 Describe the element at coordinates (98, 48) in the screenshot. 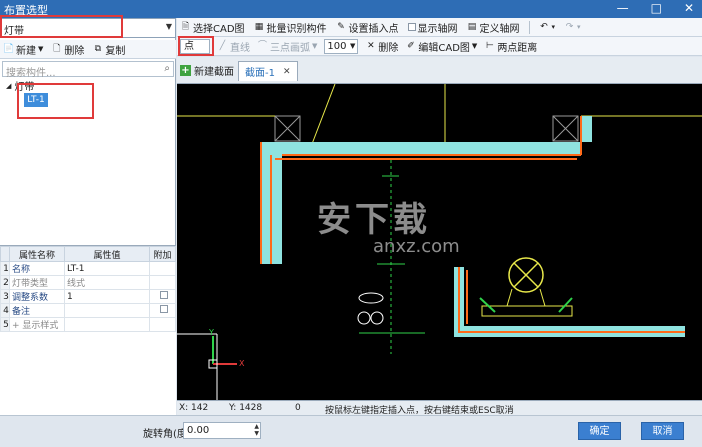

I see `copy-icon: ⧉` at that location.